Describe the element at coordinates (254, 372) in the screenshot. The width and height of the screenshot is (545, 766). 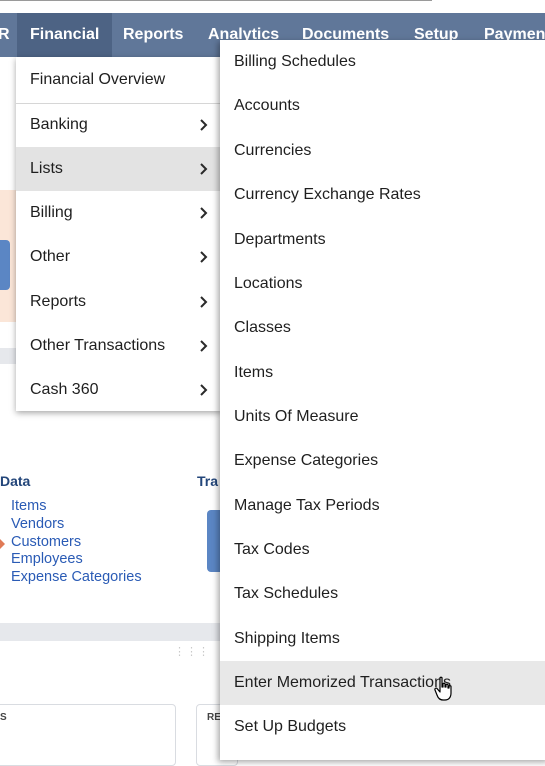
I see `submenu-item-label: Items` at that location.